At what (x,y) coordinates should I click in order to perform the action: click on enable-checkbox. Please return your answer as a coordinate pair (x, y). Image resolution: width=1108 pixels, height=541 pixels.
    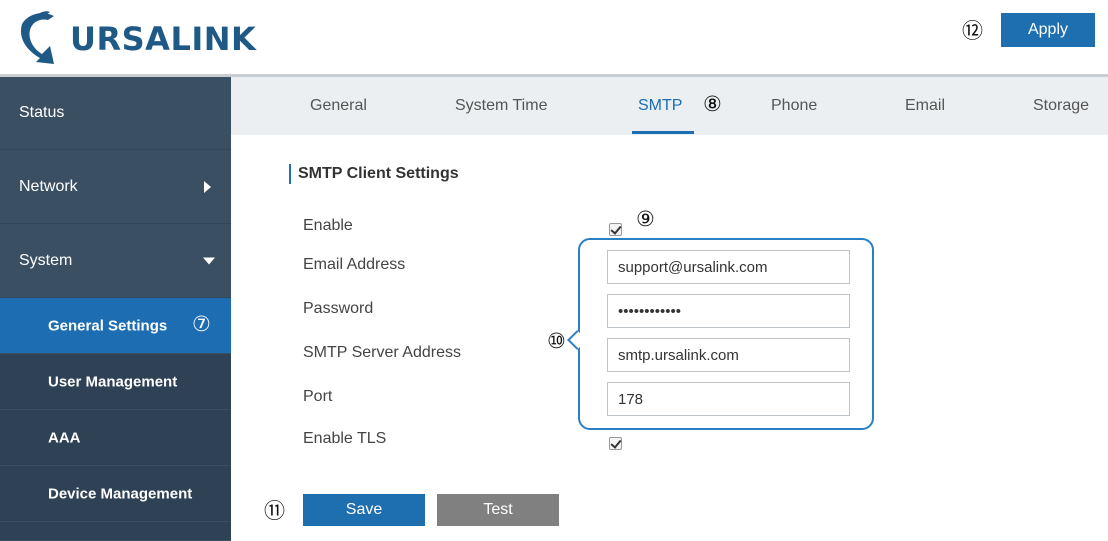
    Looking at the image, I should click on (615, 229).